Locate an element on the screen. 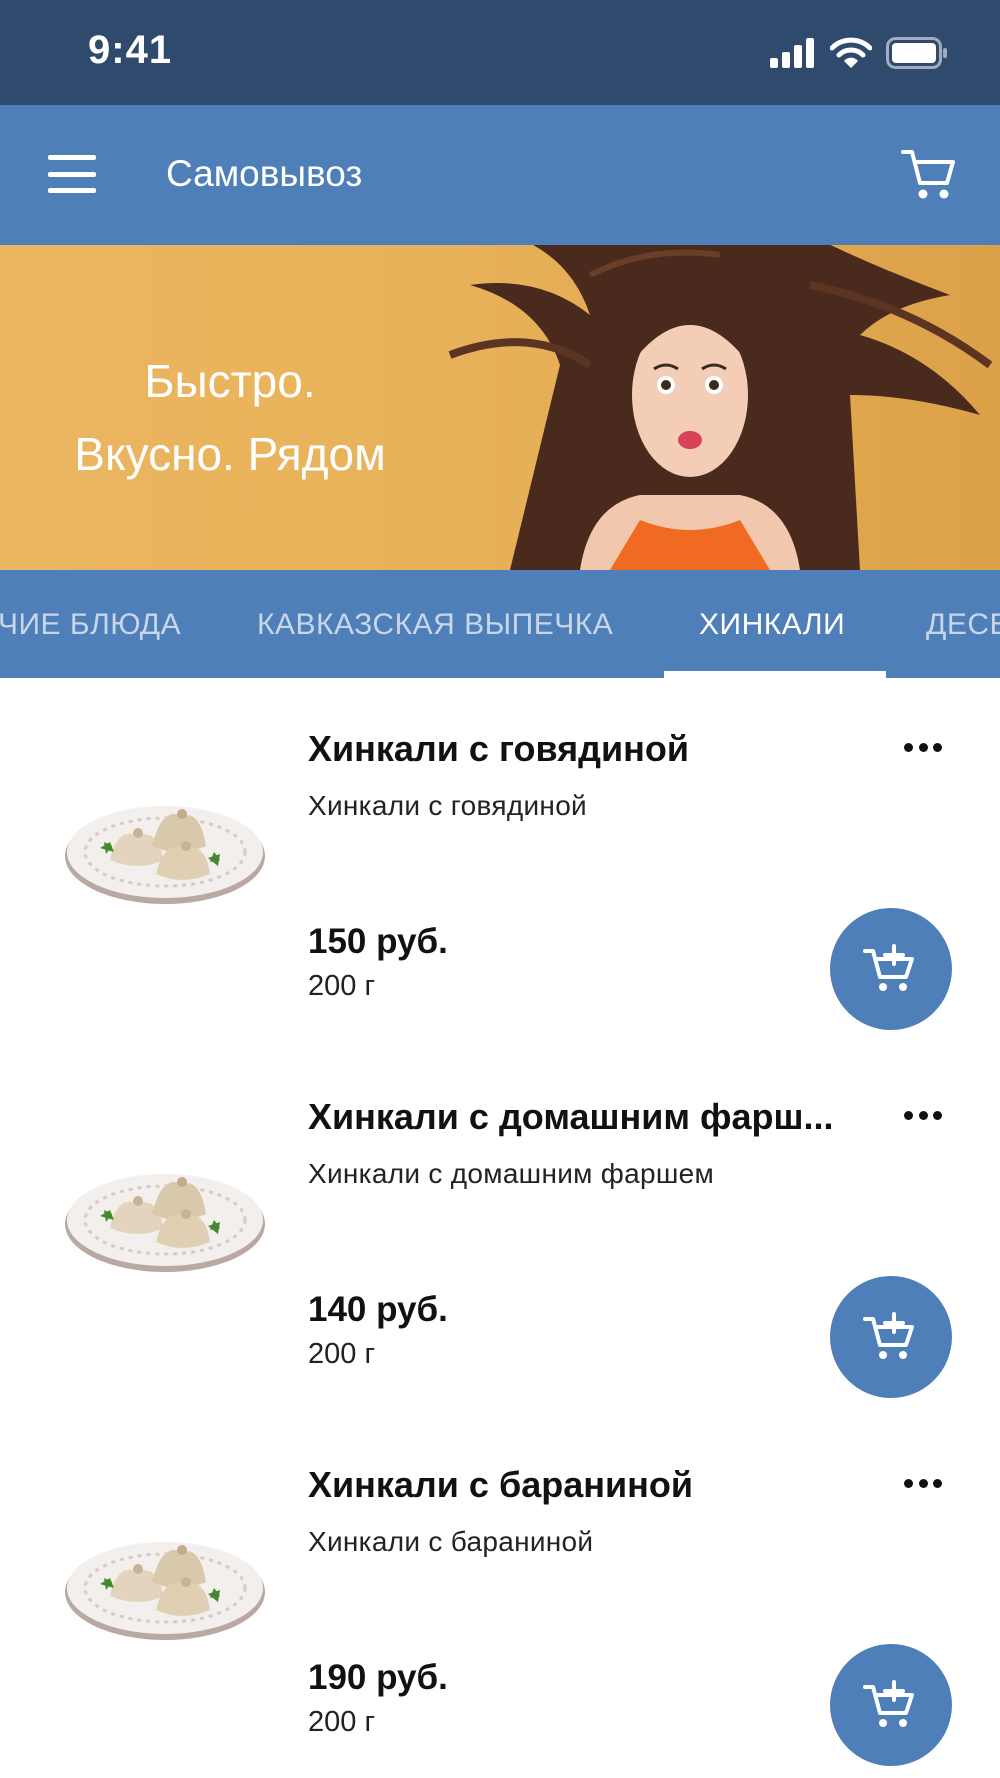  item-title: Хинкали с говядиной is located at coordinates (588, 749).